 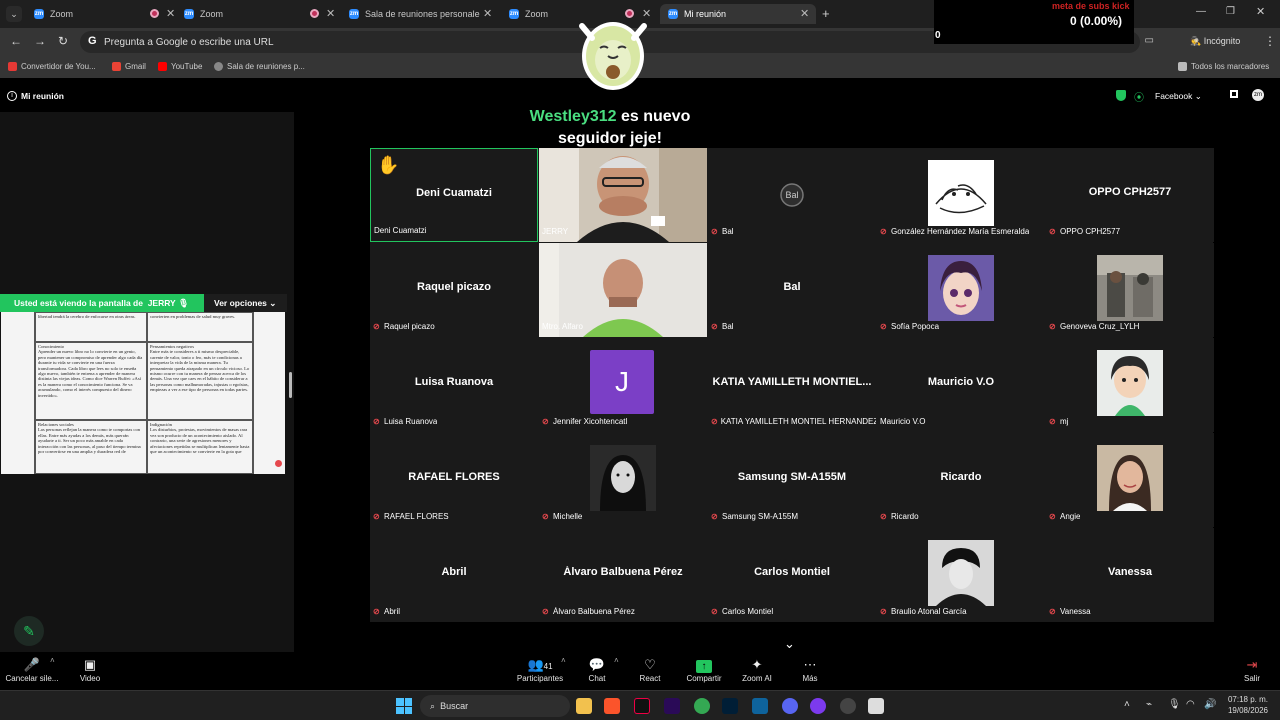 I want to click on security-shield-icon, so click(x=1121, y=95).